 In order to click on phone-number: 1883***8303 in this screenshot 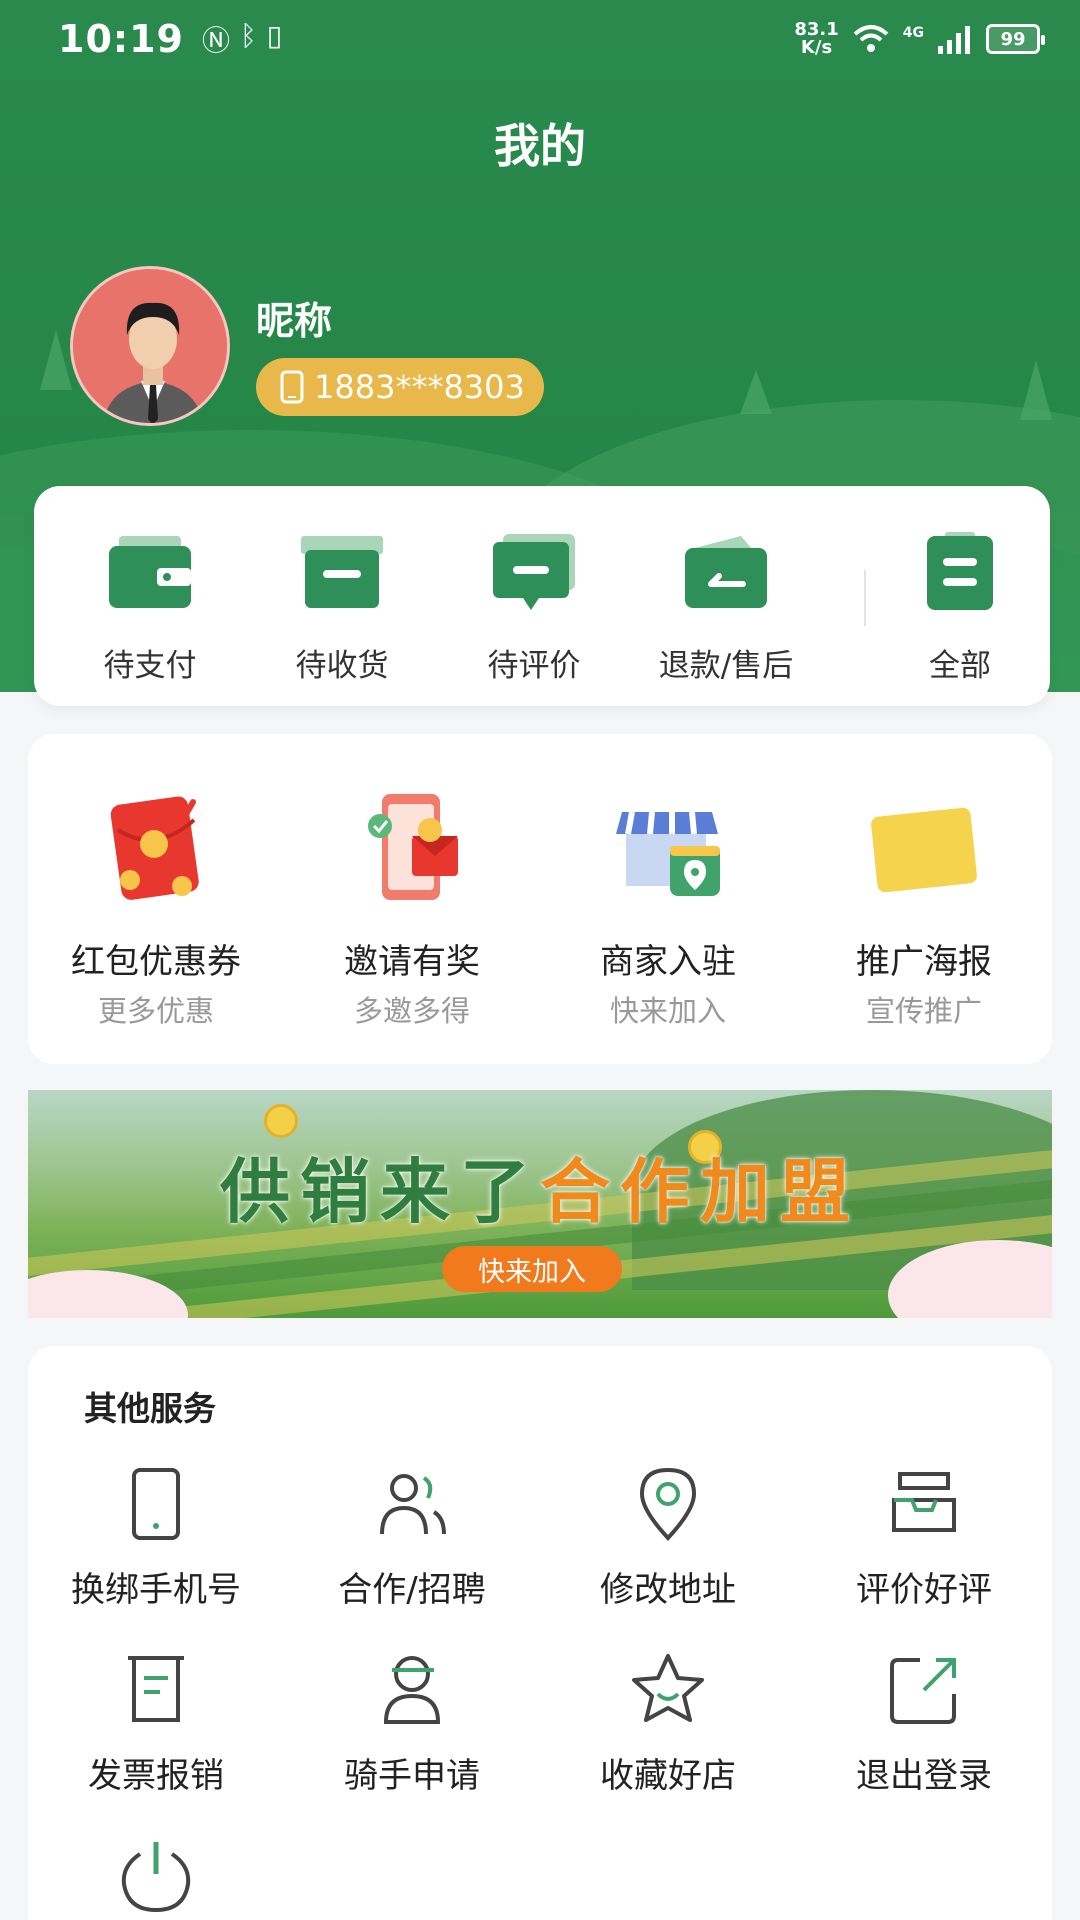, I will do `click(419, 387)`.